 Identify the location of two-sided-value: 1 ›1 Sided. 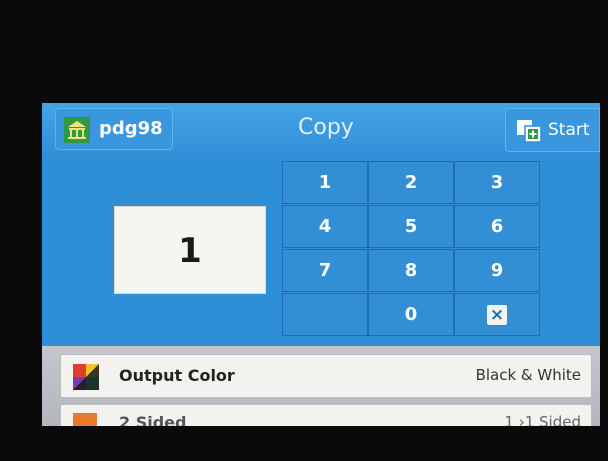
(542, 419).